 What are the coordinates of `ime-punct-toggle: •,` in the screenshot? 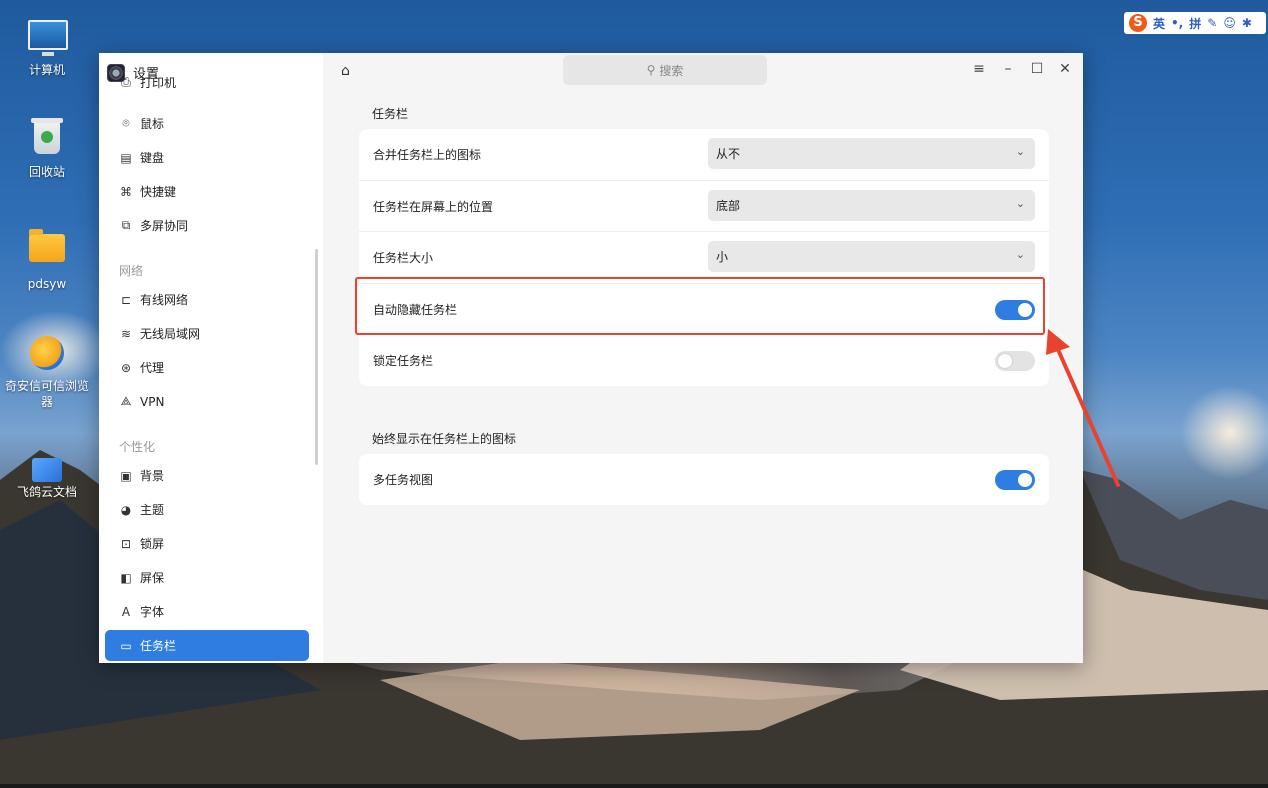 It's located at (1177, 23).